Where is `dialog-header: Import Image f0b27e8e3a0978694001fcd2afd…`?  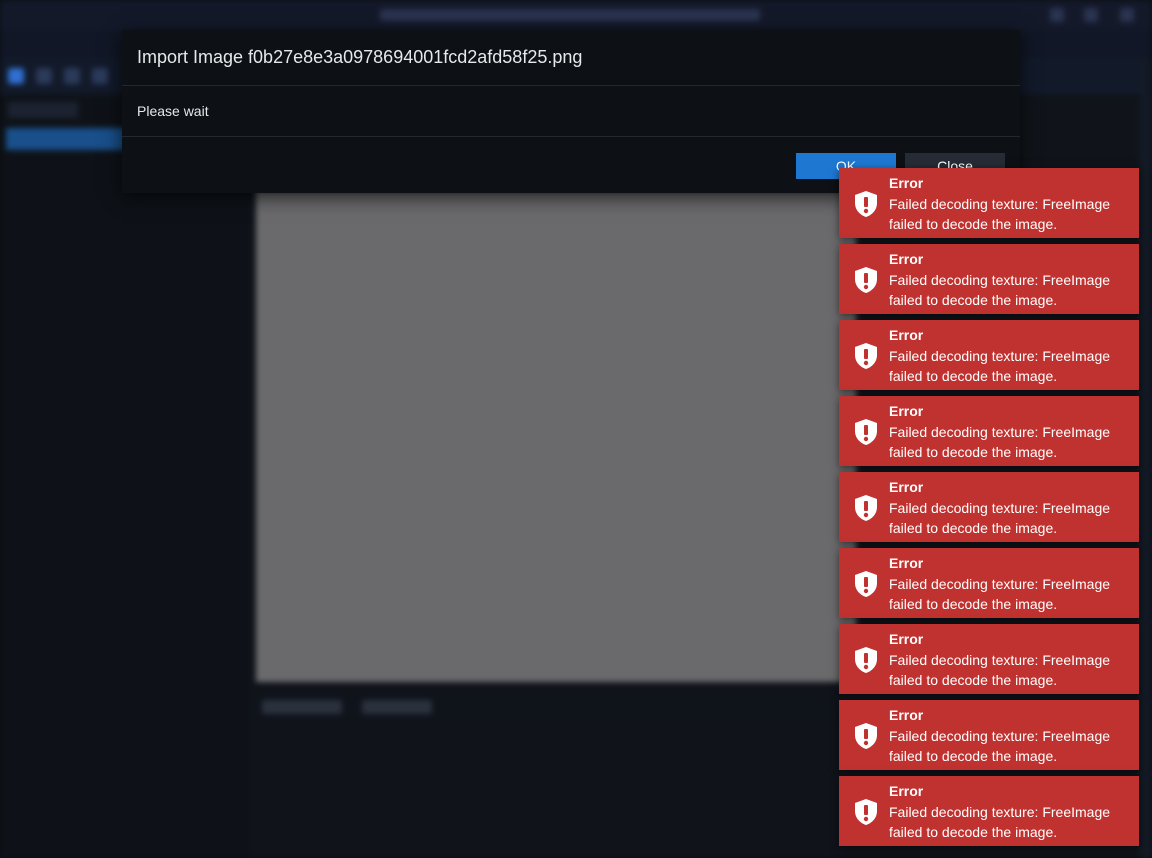
dialog-header: Import Image f0b27e8e3a0978694001fcd2afd… is located at coordinates (571, 58).